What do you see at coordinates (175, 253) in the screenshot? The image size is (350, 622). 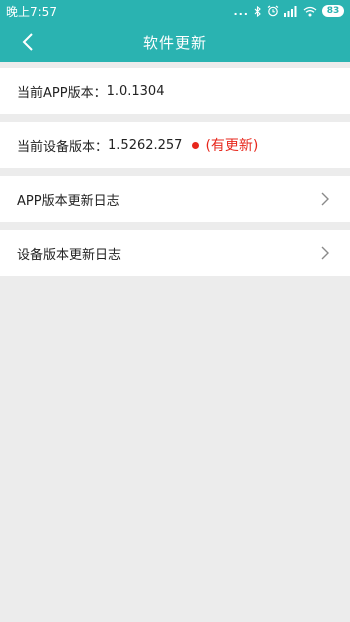 I see `device-update-log-row: 设备版本更新日志` at bounding box center [175, 253].